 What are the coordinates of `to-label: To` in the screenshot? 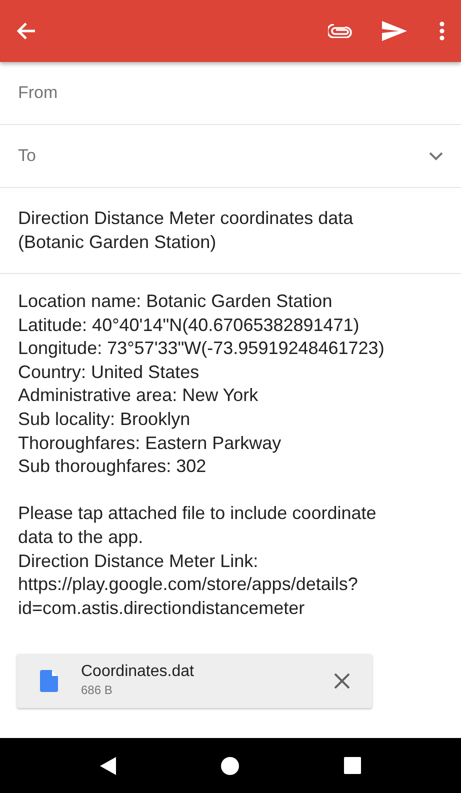 It's located at (27, 156).